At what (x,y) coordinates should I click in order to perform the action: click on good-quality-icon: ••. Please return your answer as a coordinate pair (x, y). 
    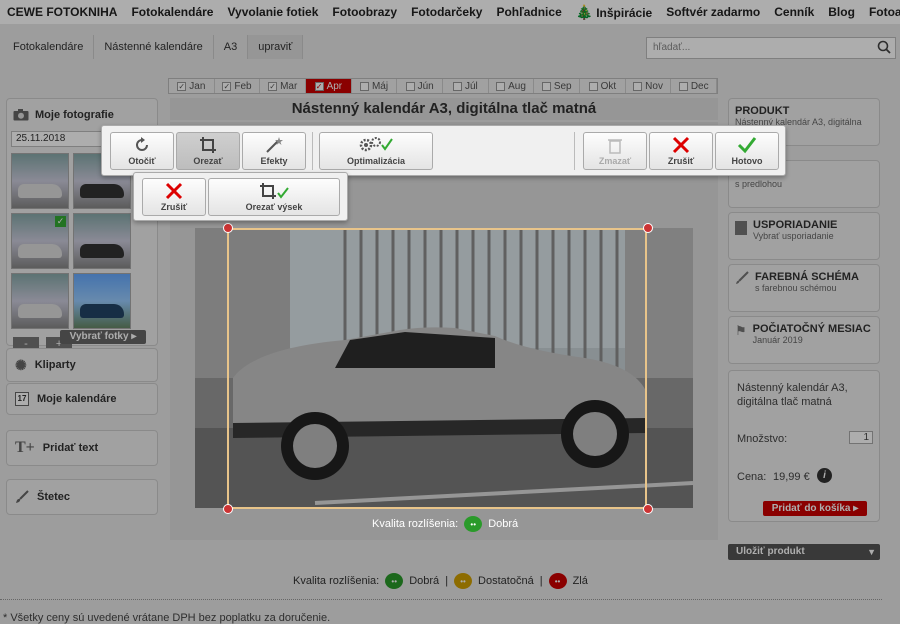
    Looking at the image, I should click on (394, 581).